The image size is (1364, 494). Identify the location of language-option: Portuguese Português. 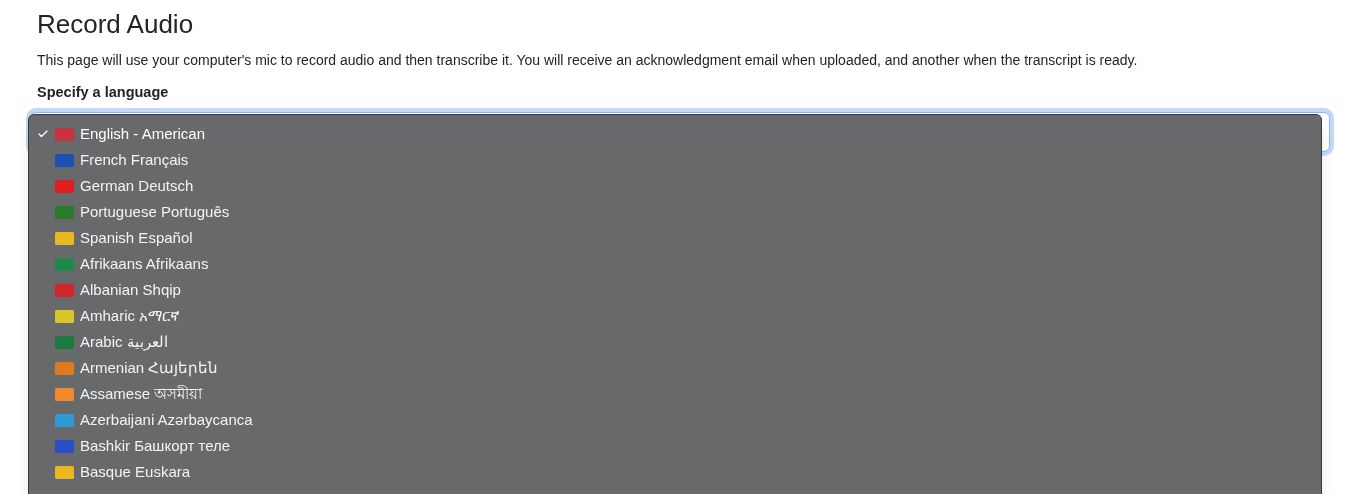
(679, 212).